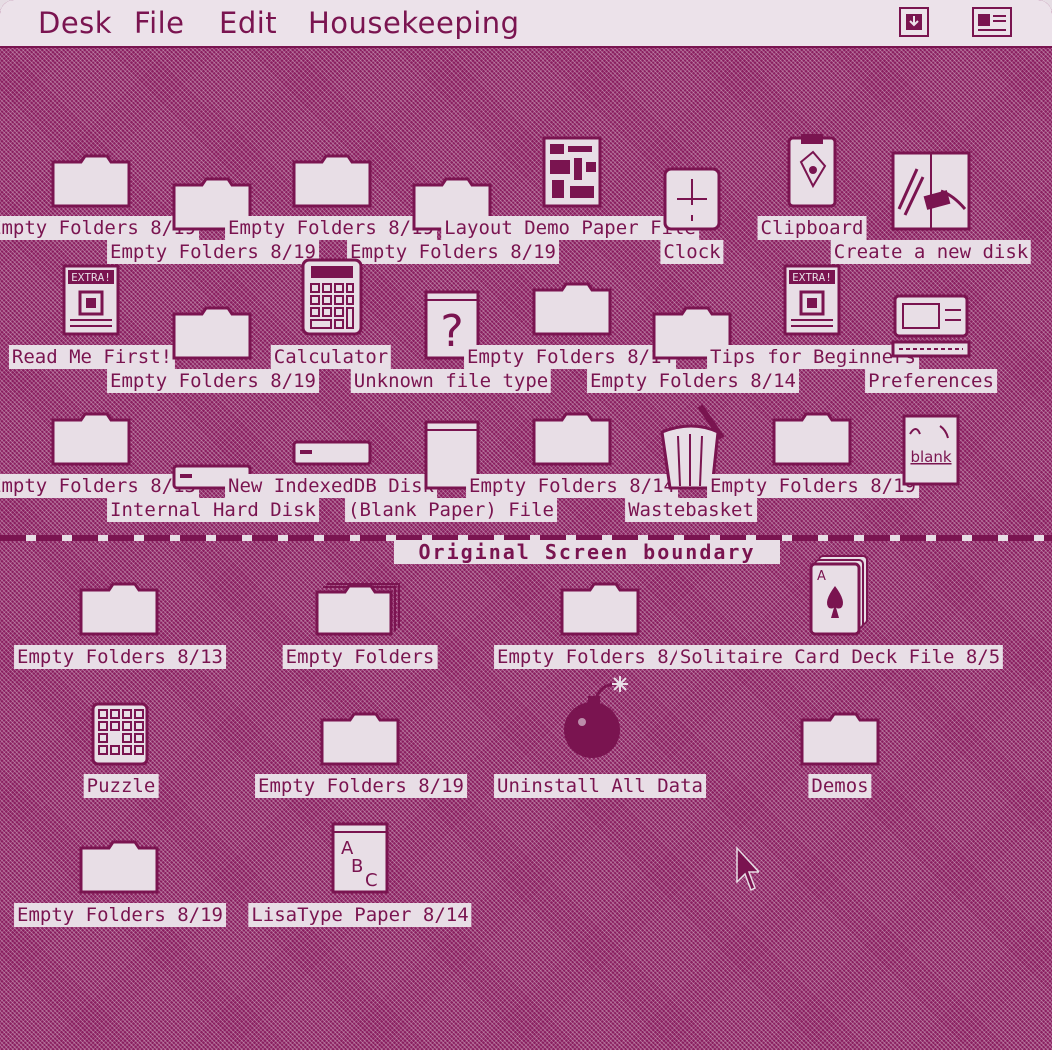  What do you see at coordinates (360, 657) in the screenshot?
I see `icon-label: Empty Folders` at bounding box center [360, 657].